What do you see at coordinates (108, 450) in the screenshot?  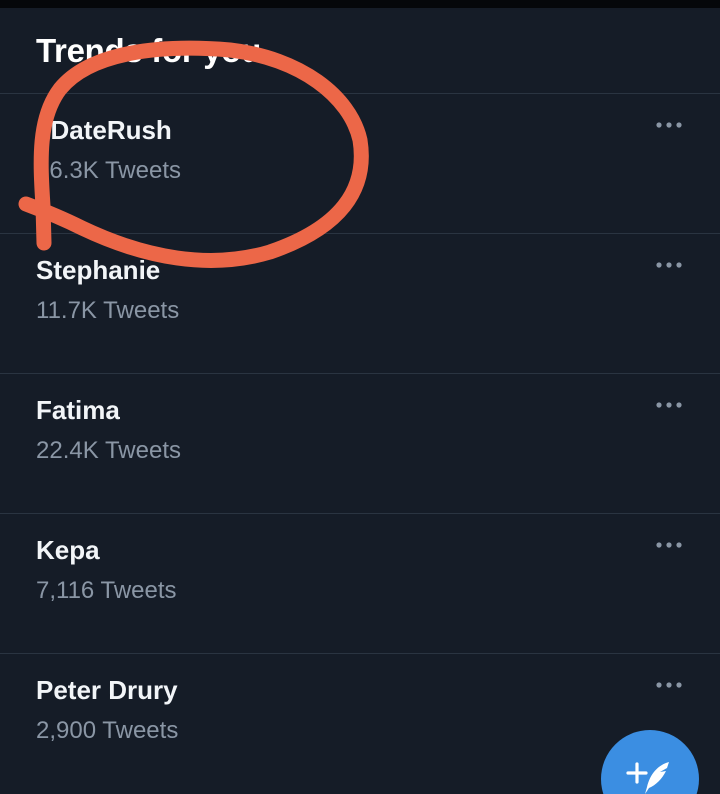 I see `trend-tweet-count: 22.4K Tweets` at bounding box center [108, 450].